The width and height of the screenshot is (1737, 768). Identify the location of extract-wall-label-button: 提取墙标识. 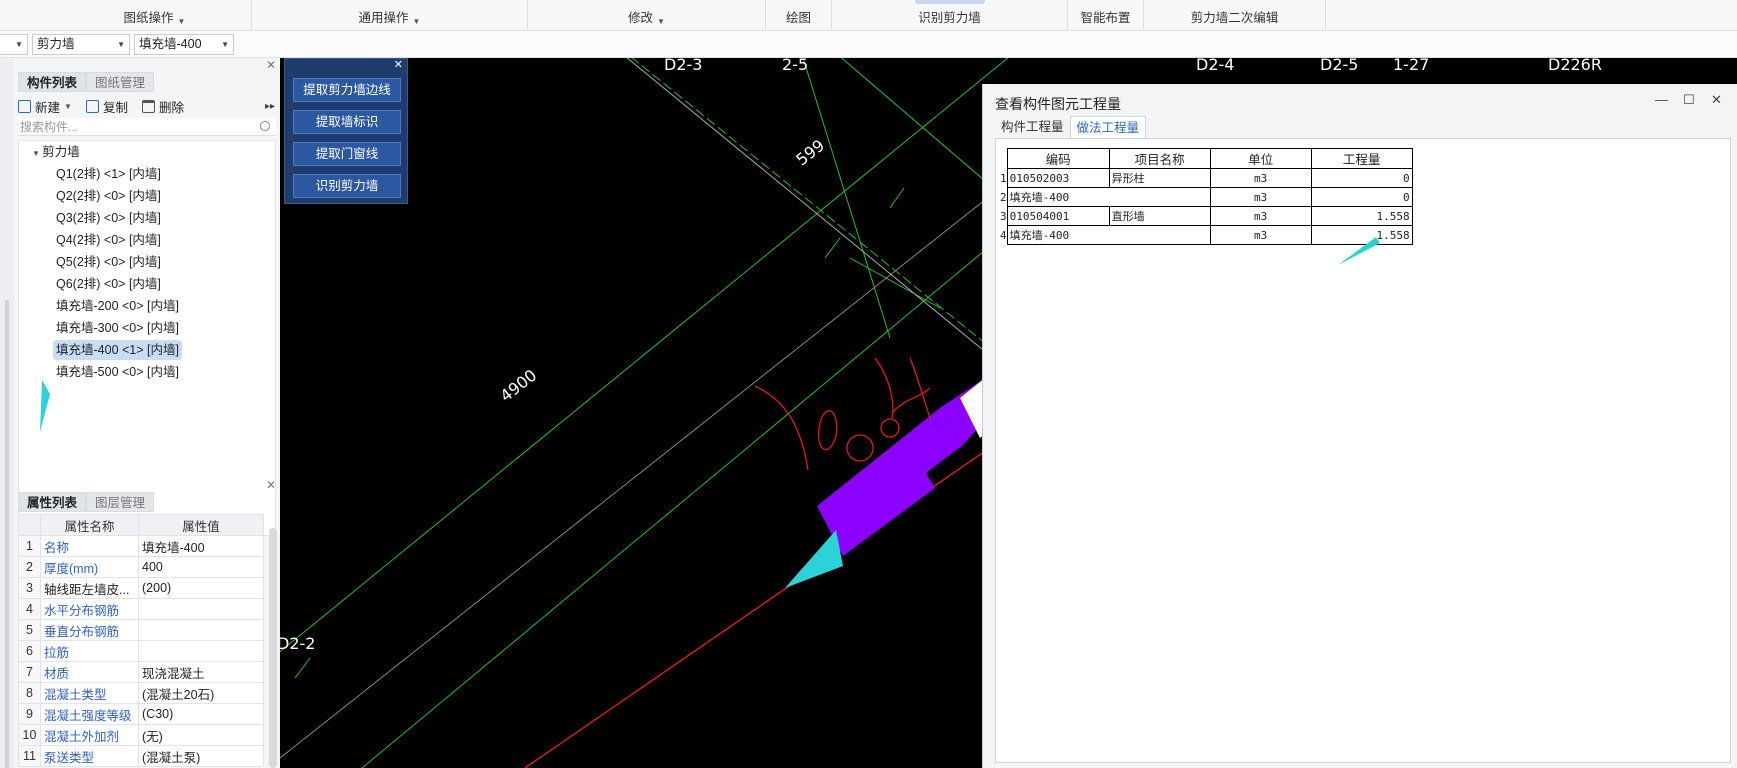
(347, 122).